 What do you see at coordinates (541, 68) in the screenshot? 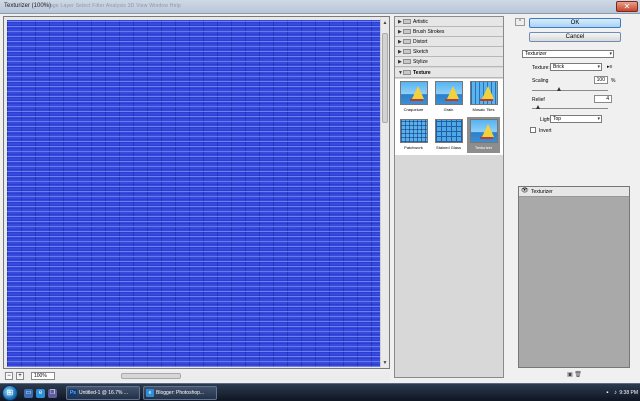
I see `texture-label: Texture:` at bounding box center [541, 68].